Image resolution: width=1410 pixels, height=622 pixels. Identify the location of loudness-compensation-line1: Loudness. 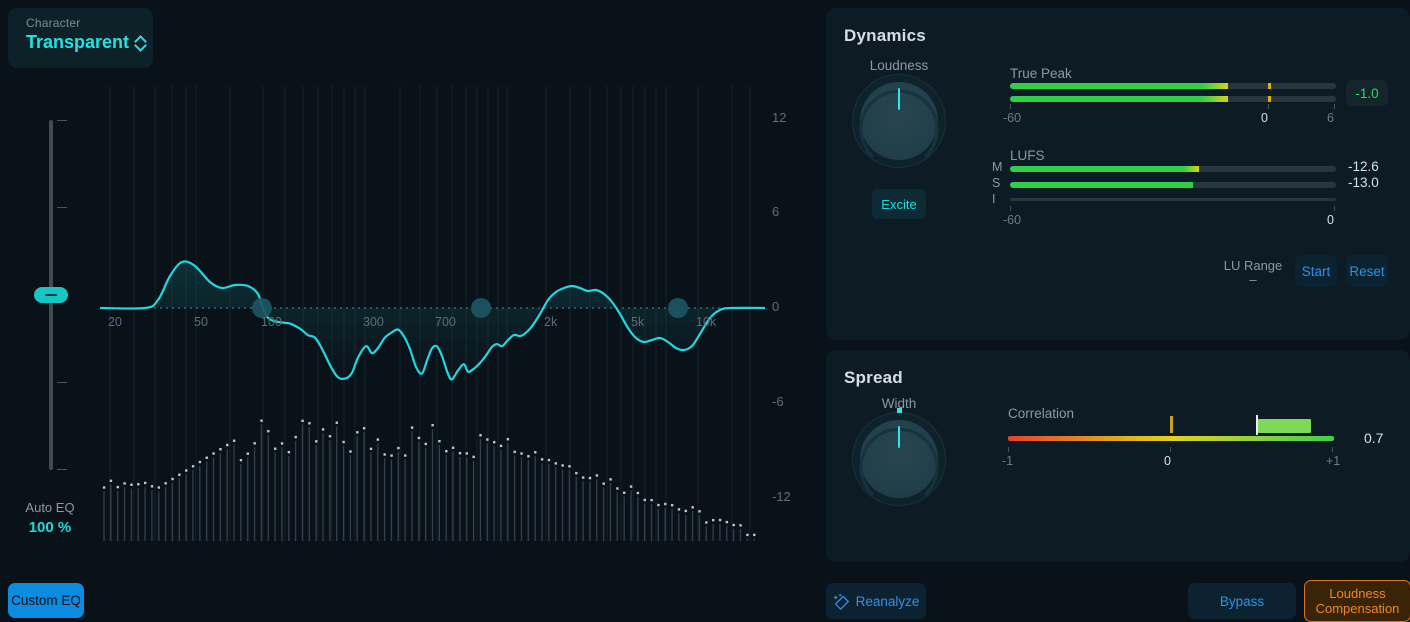
(1357, 593).